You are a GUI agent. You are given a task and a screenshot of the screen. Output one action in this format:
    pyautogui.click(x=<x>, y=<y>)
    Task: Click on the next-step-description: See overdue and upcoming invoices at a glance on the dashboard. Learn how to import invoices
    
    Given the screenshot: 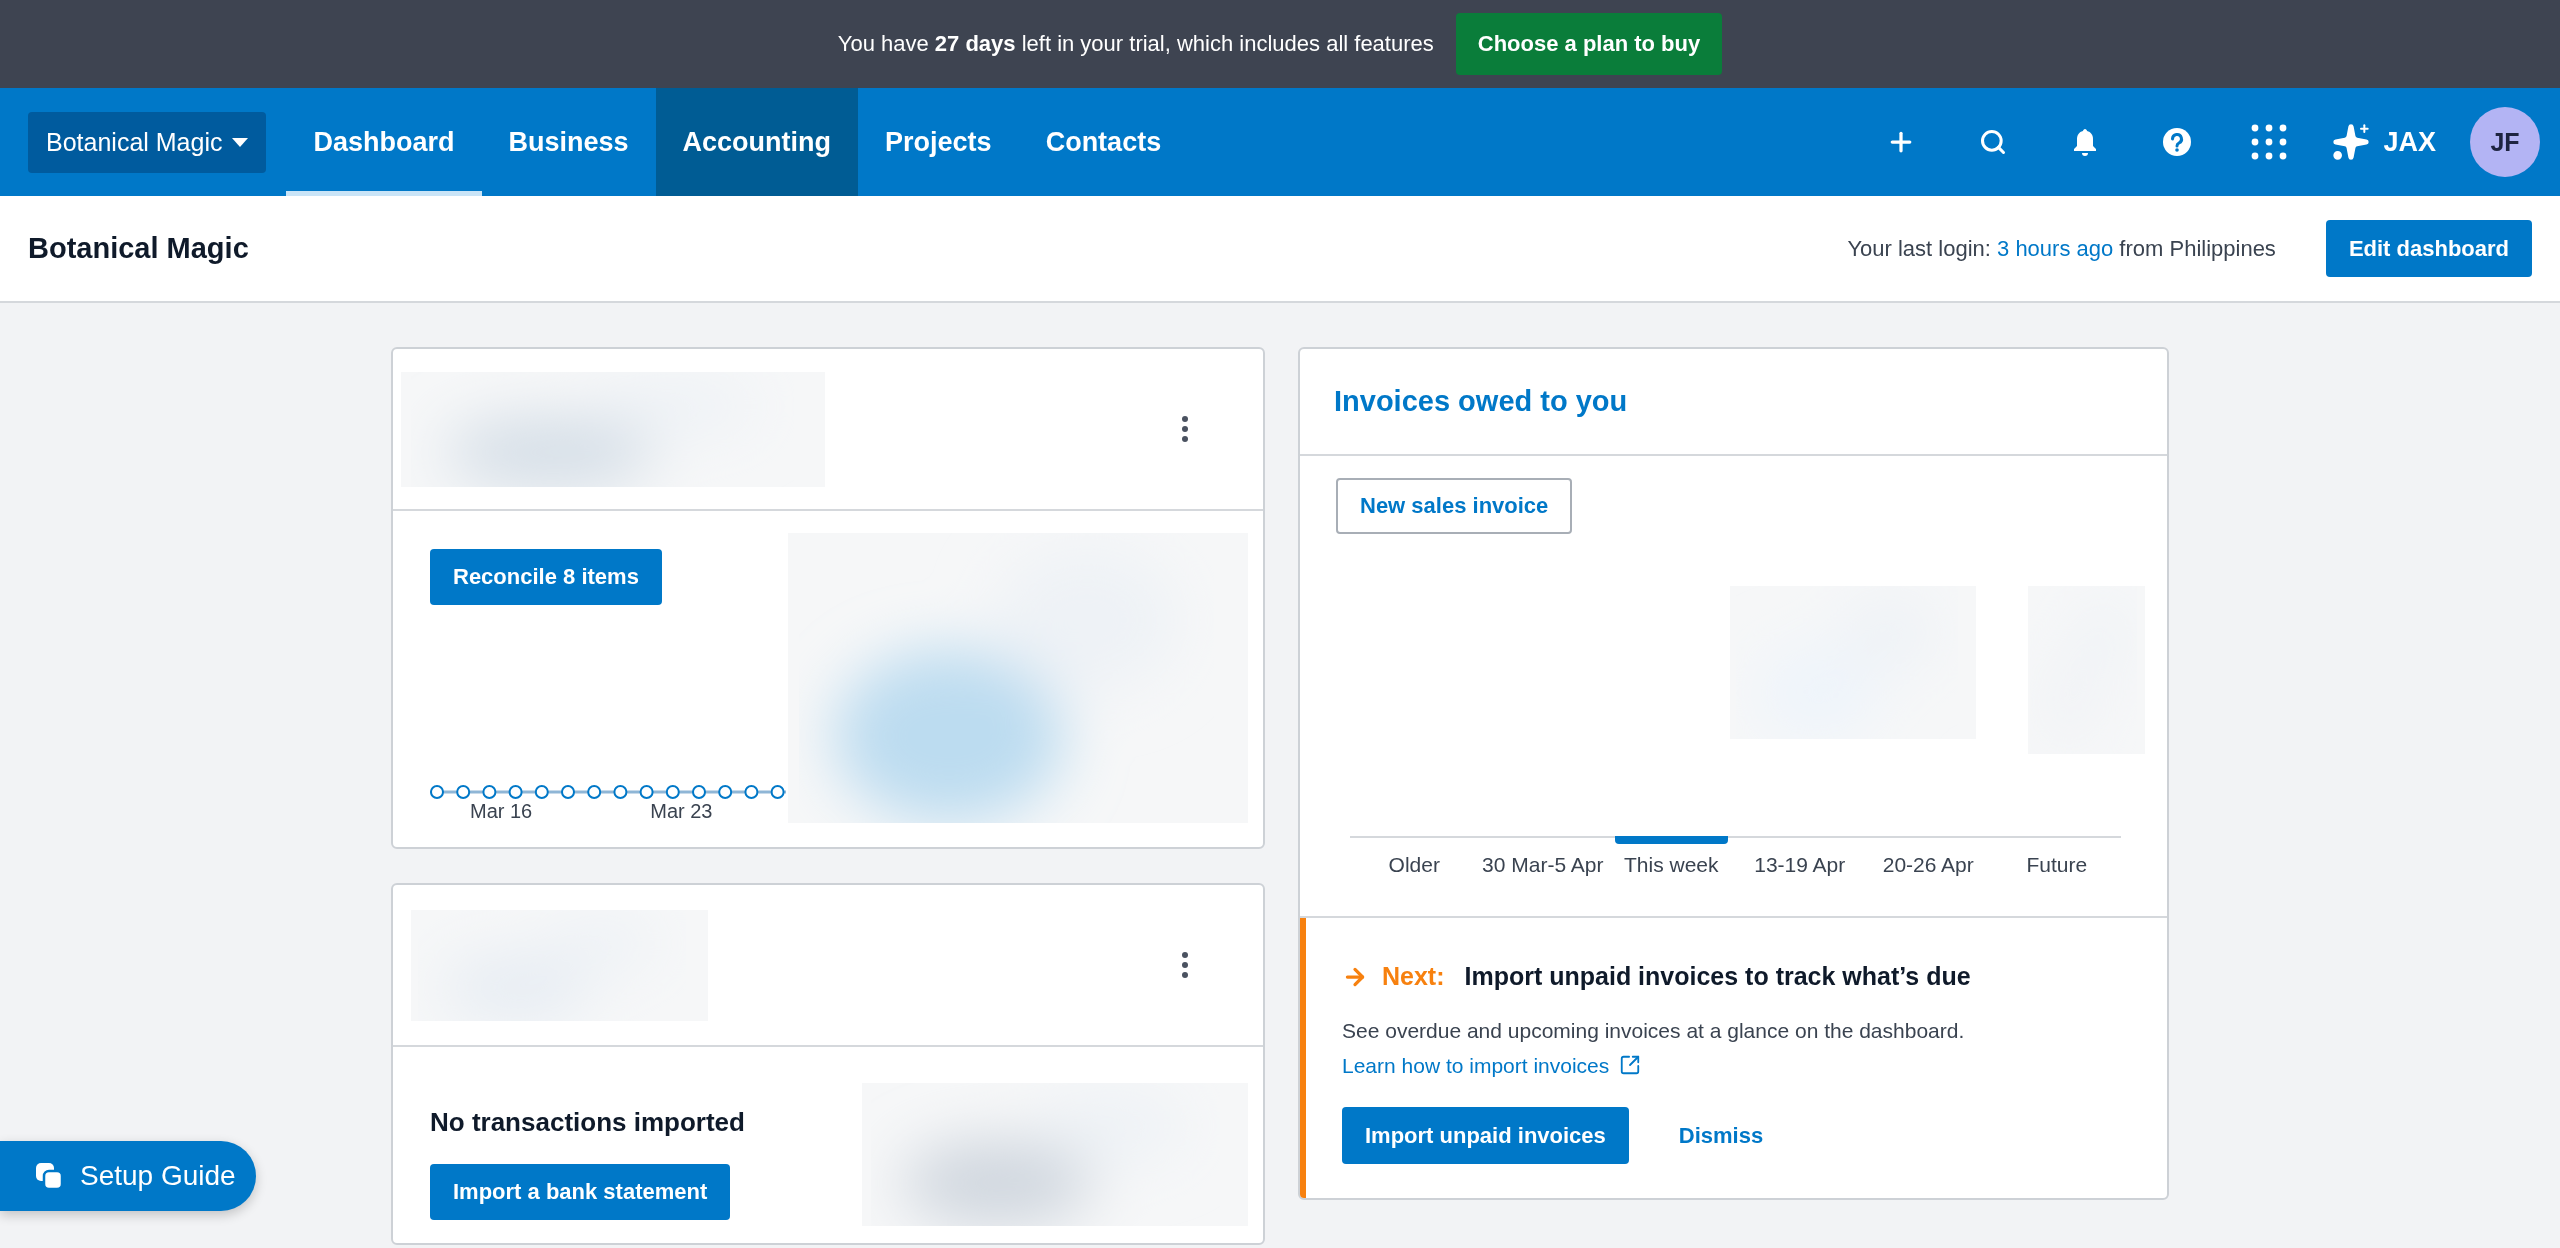 What is the action you would take?
    pyautogui.click(x=1654, y=1048)
    